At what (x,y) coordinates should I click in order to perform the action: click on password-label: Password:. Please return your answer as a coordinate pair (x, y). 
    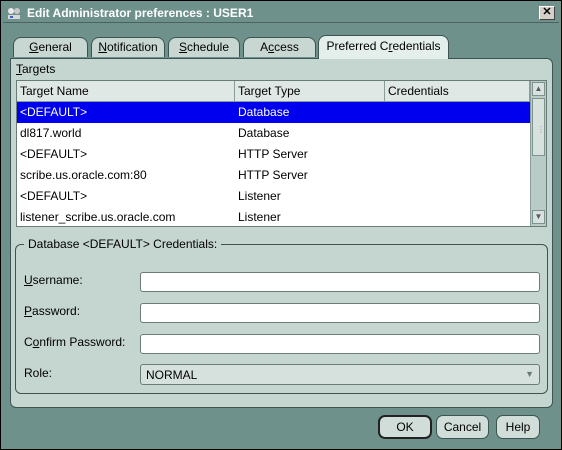
    Looking at the image, I should click on (52, 311).